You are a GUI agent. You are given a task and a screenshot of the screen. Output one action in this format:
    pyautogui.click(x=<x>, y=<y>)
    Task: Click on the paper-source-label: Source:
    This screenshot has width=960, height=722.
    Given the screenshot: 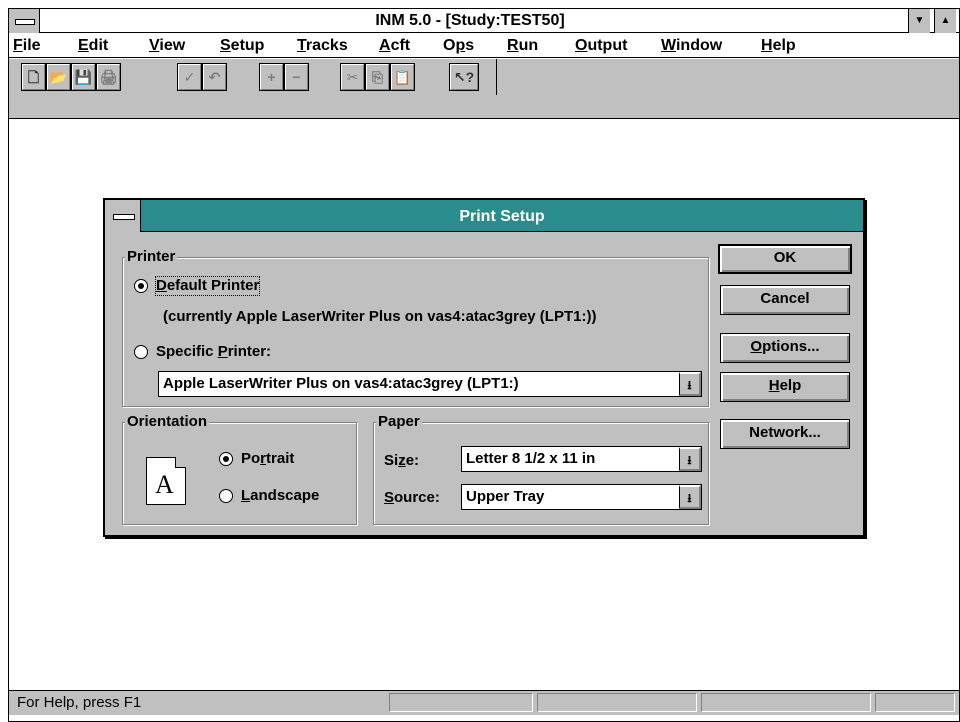 What is the action you would take?
    pyautogui.click(x=412, y=497)
    